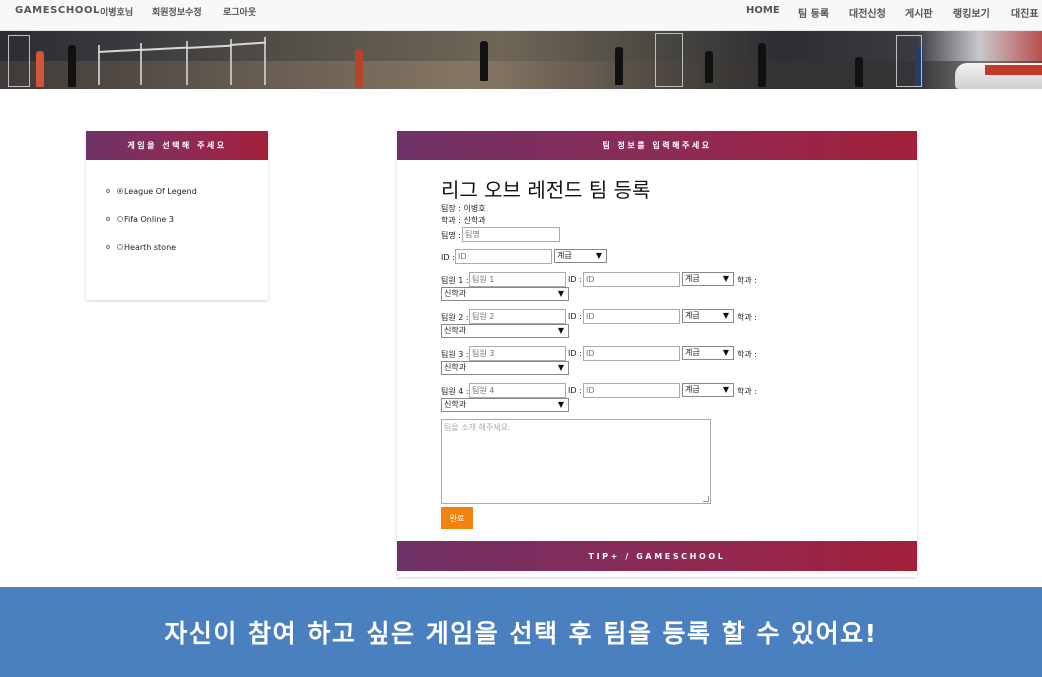 The image size is (1042, 677). What do you see at coordinates (657, 556) in the screenshot?
I see `form-panel-footer: TIP+ / GAMESCHOOL` at bounding box center [657, 556].